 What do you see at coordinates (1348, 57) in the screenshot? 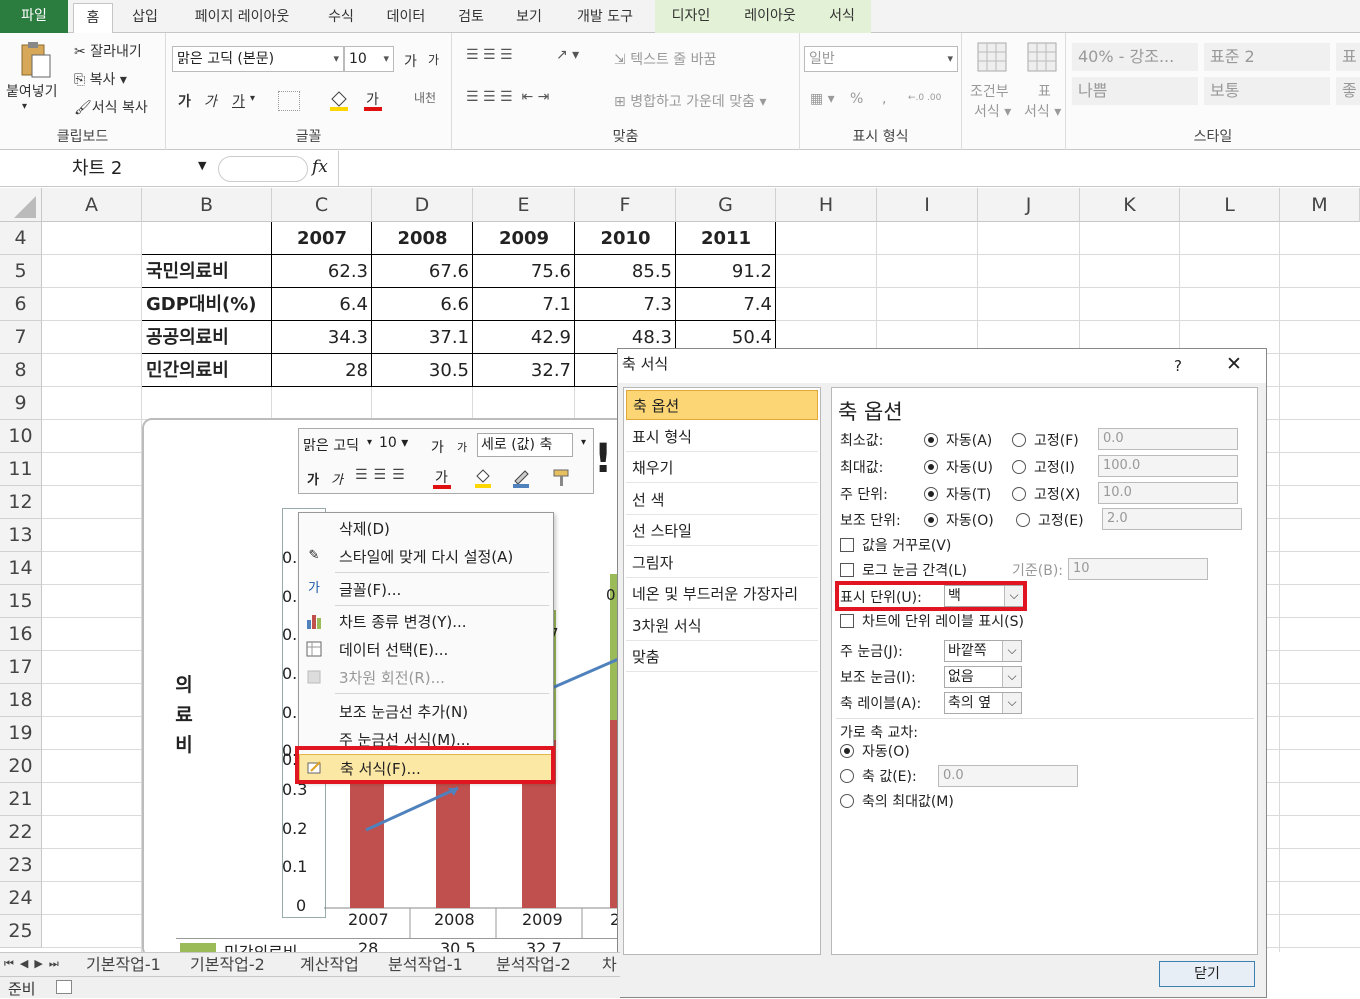
I see `style-table: 표` at bounding box center [1348, 57].